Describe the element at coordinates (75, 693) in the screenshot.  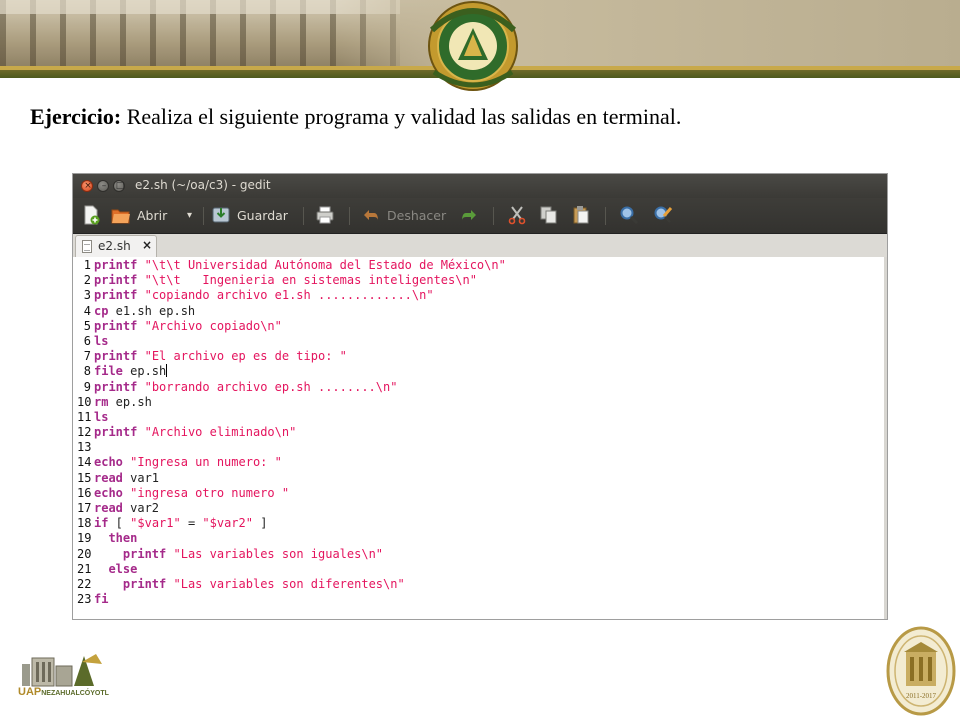
I see `uap-logo-subtext: NEZAHUALCÓYOTL` at that location.